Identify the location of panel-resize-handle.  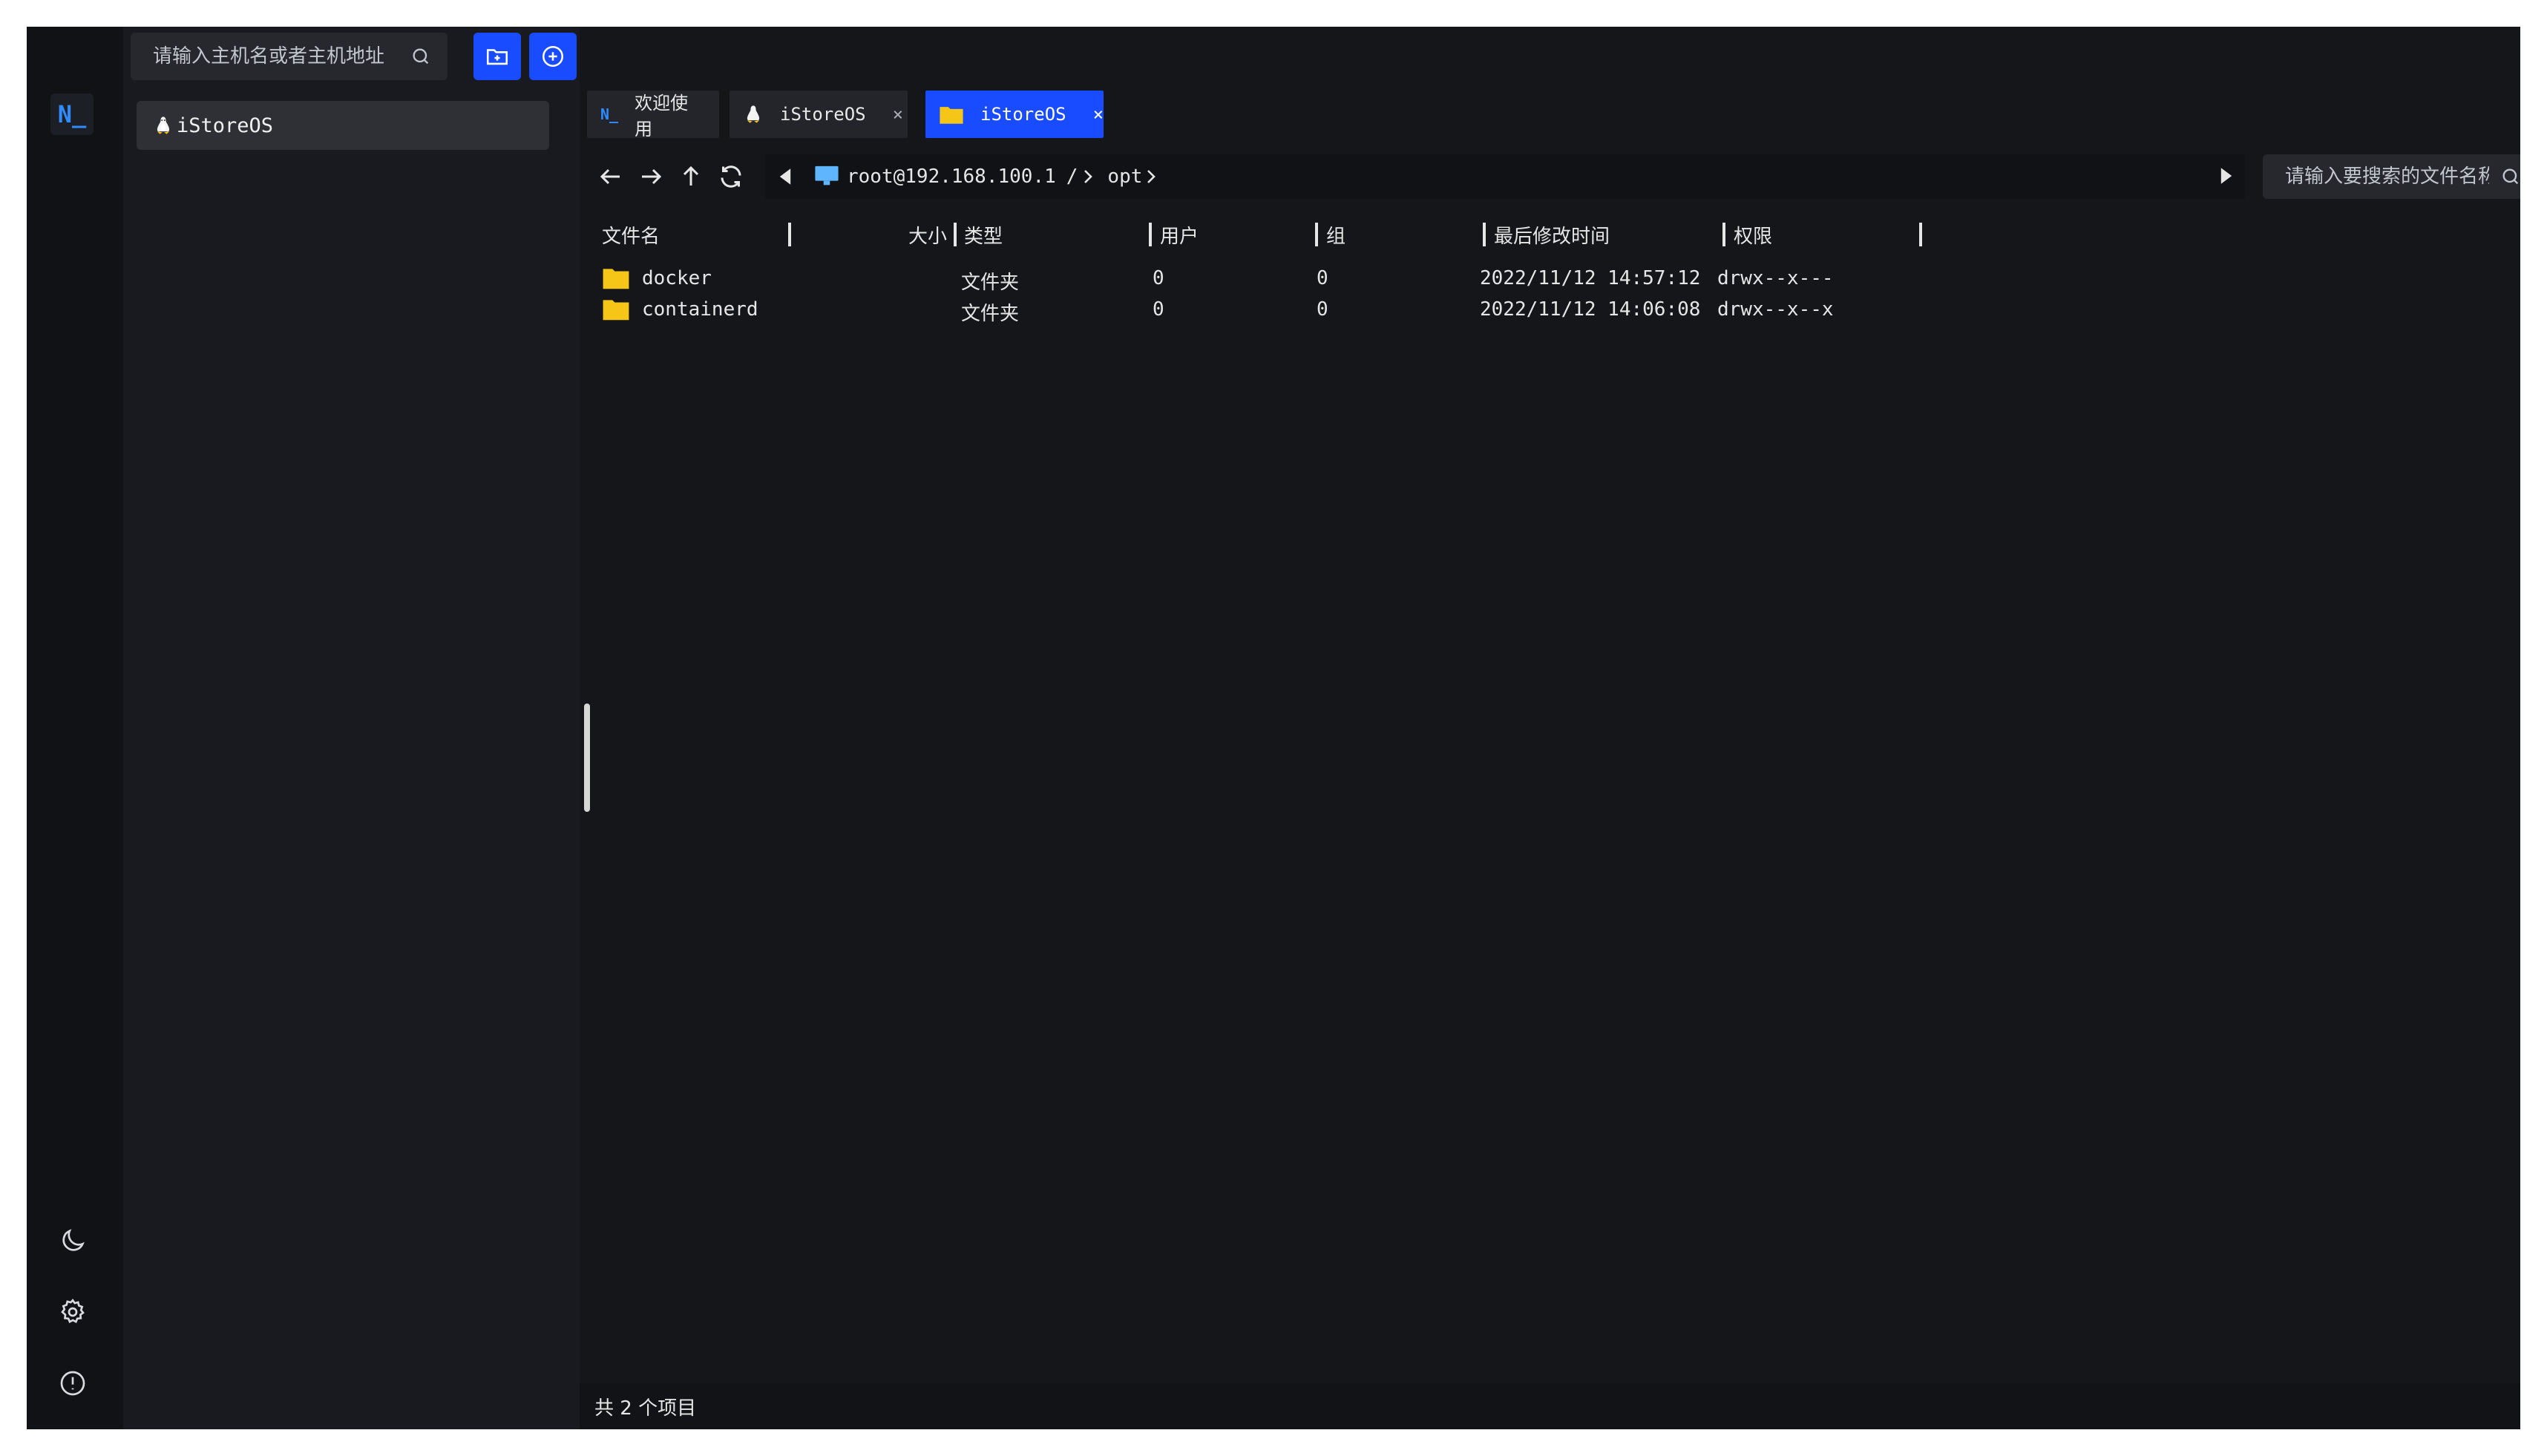
(587, 758).